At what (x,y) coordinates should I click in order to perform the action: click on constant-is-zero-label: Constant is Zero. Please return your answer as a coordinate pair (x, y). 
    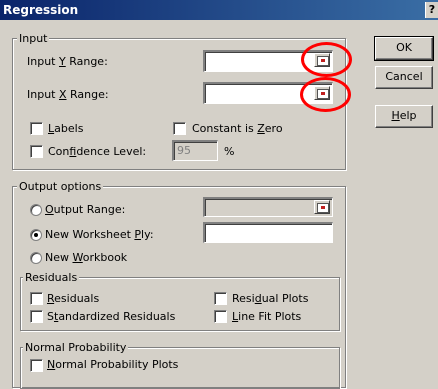
    Looking at the image, I should click on (237, 128).